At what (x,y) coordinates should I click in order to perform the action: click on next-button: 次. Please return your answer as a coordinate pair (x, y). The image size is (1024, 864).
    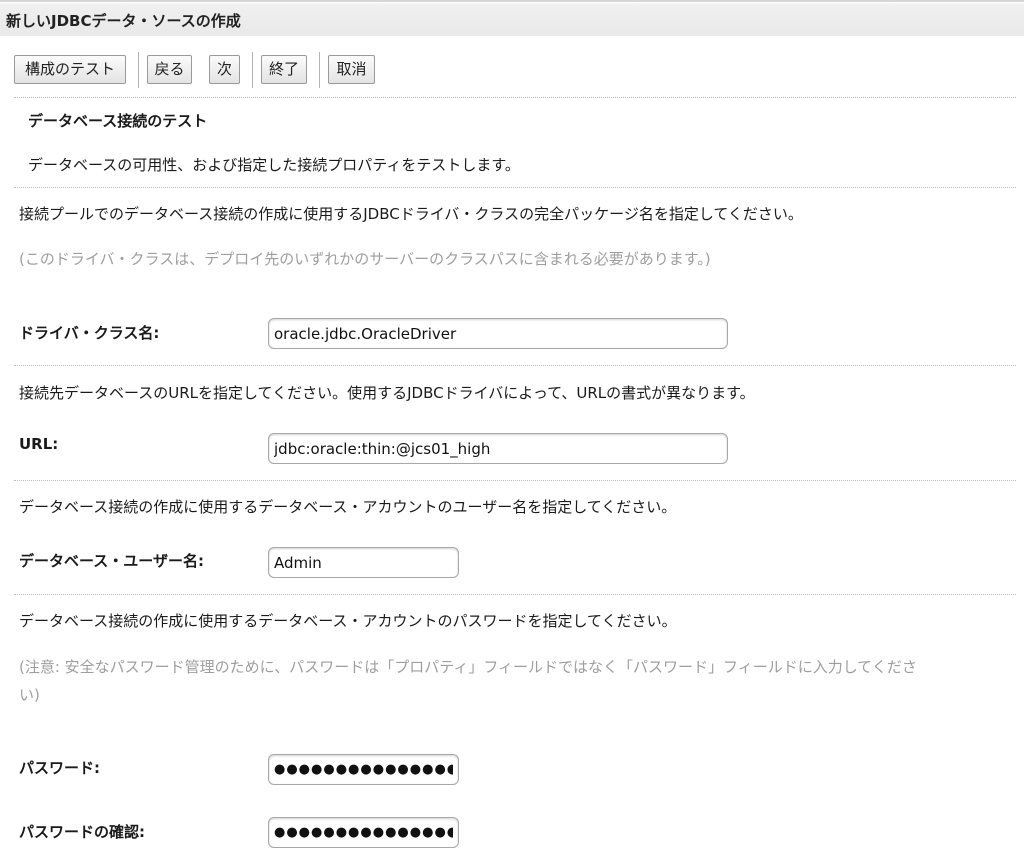
    Looking at the image, I should click on (224, 69).